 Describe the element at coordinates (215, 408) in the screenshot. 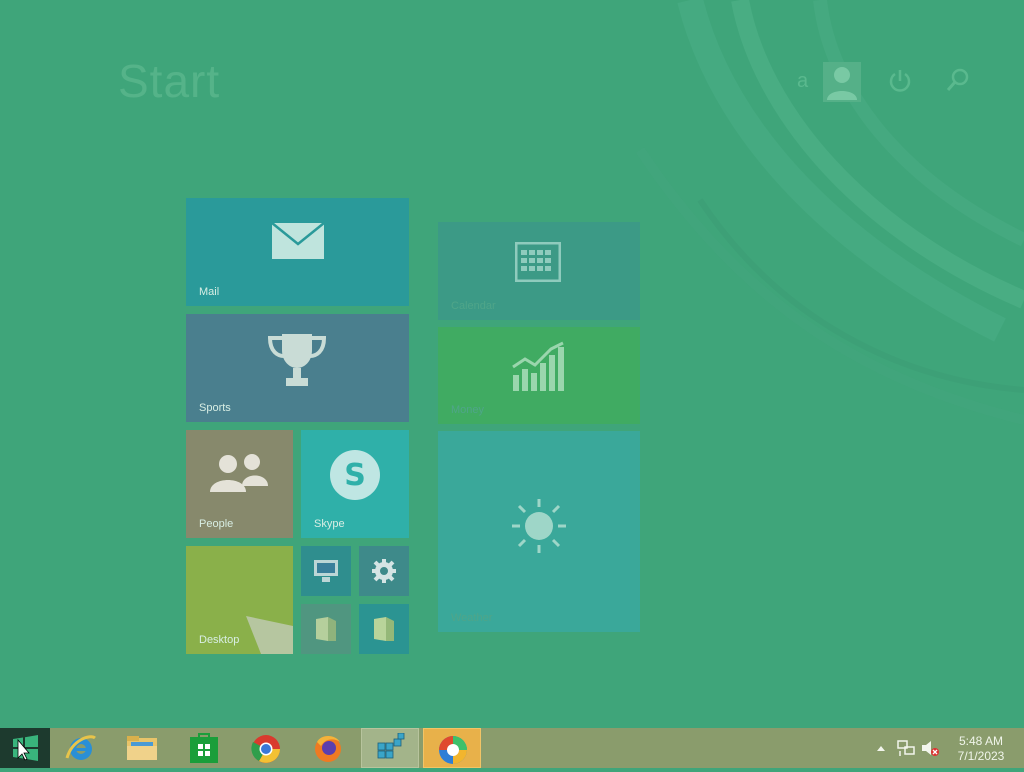

I see `tile-label: Sports` at that location.